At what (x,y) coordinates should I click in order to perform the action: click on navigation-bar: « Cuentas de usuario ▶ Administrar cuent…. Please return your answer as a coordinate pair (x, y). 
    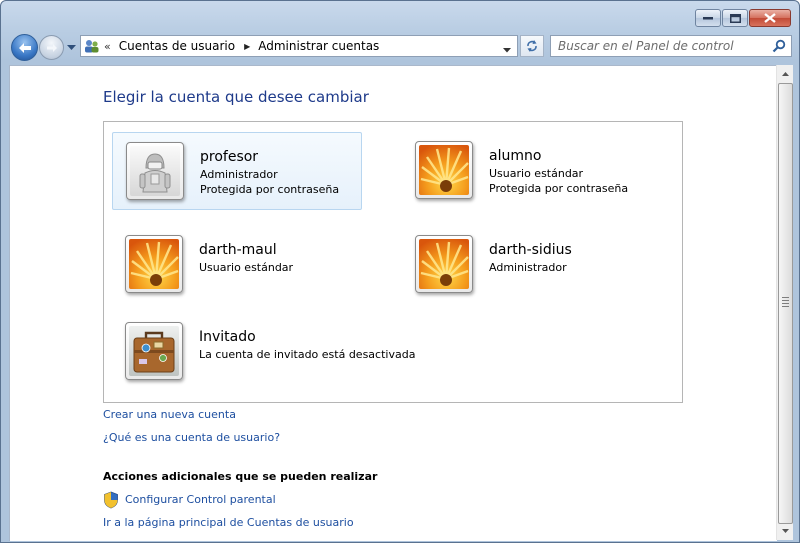
    Looking at the image, I should click on (400, 48).